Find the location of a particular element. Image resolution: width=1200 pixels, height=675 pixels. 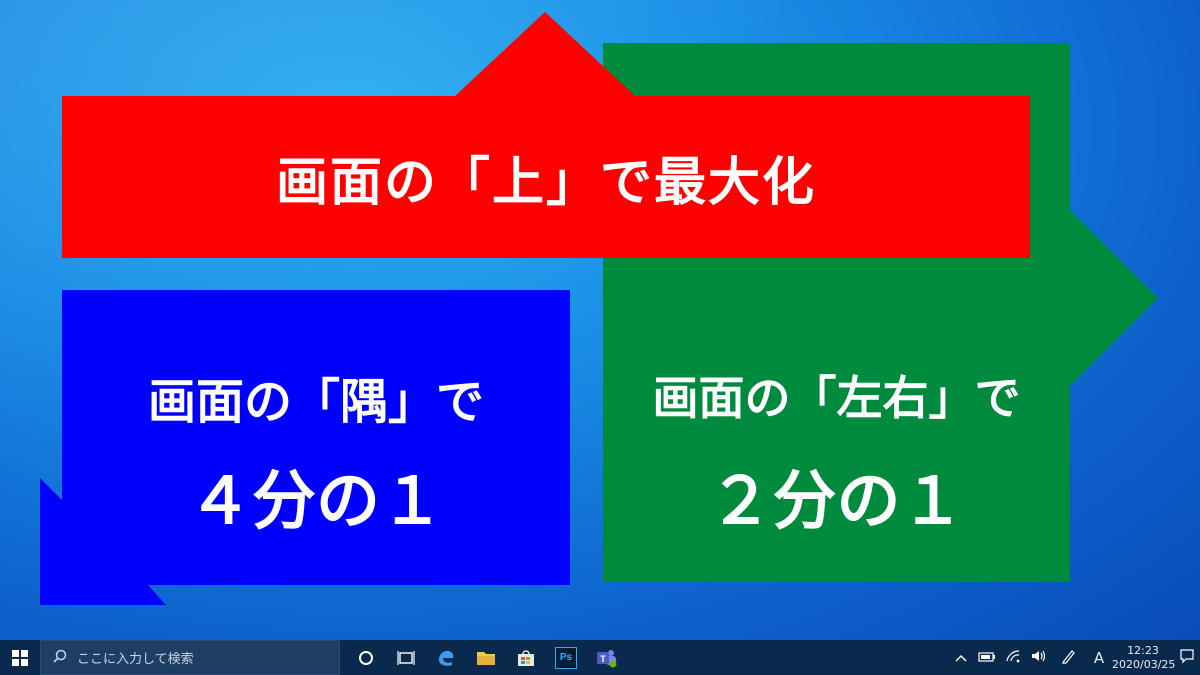

start-button is located at coordinates (20, 657).